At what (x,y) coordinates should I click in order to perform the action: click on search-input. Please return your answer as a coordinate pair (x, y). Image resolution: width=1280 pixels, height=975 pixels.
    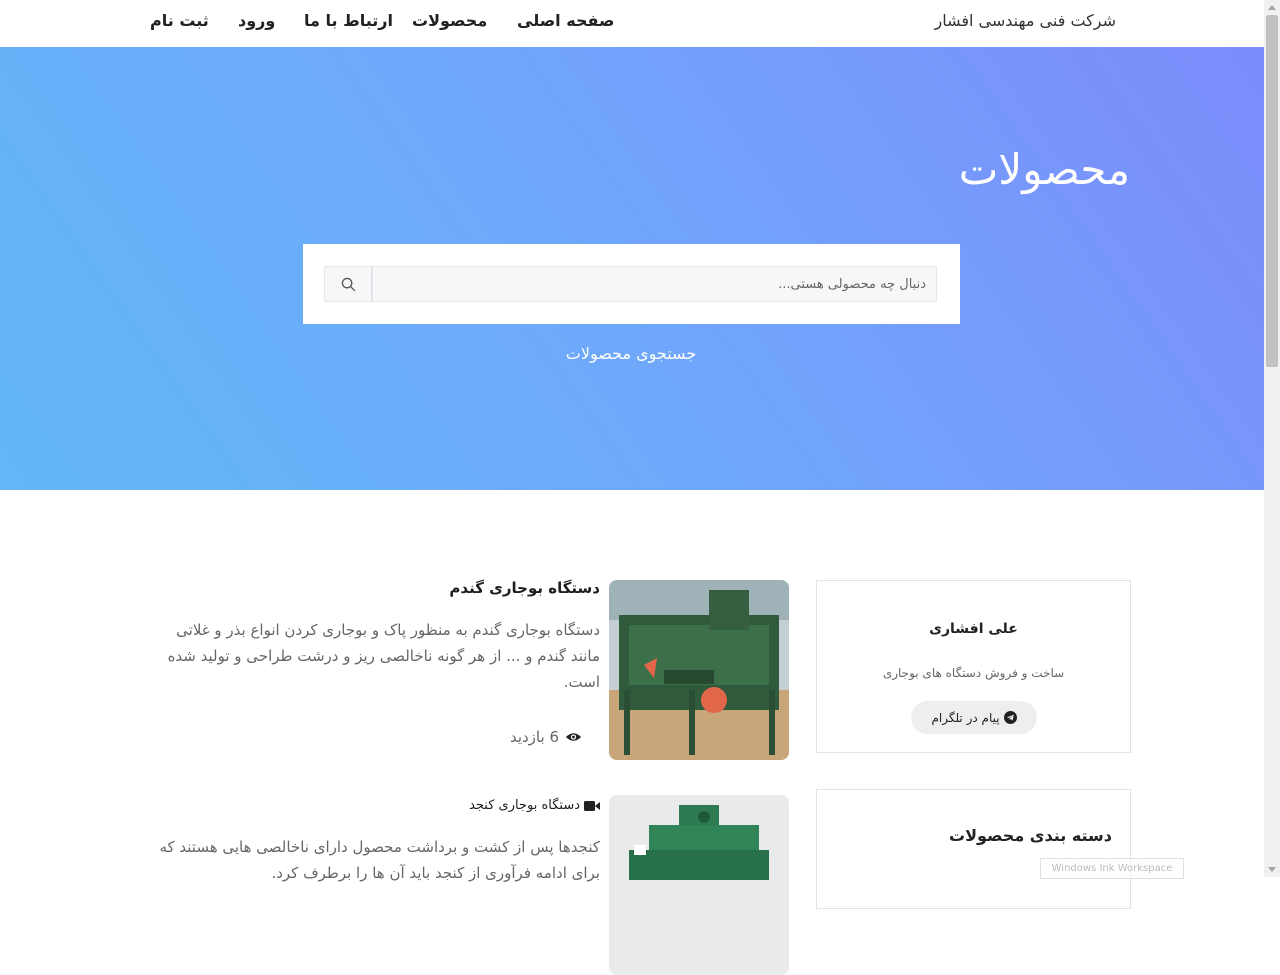
    Looking at the image, I should click on (654, 284).